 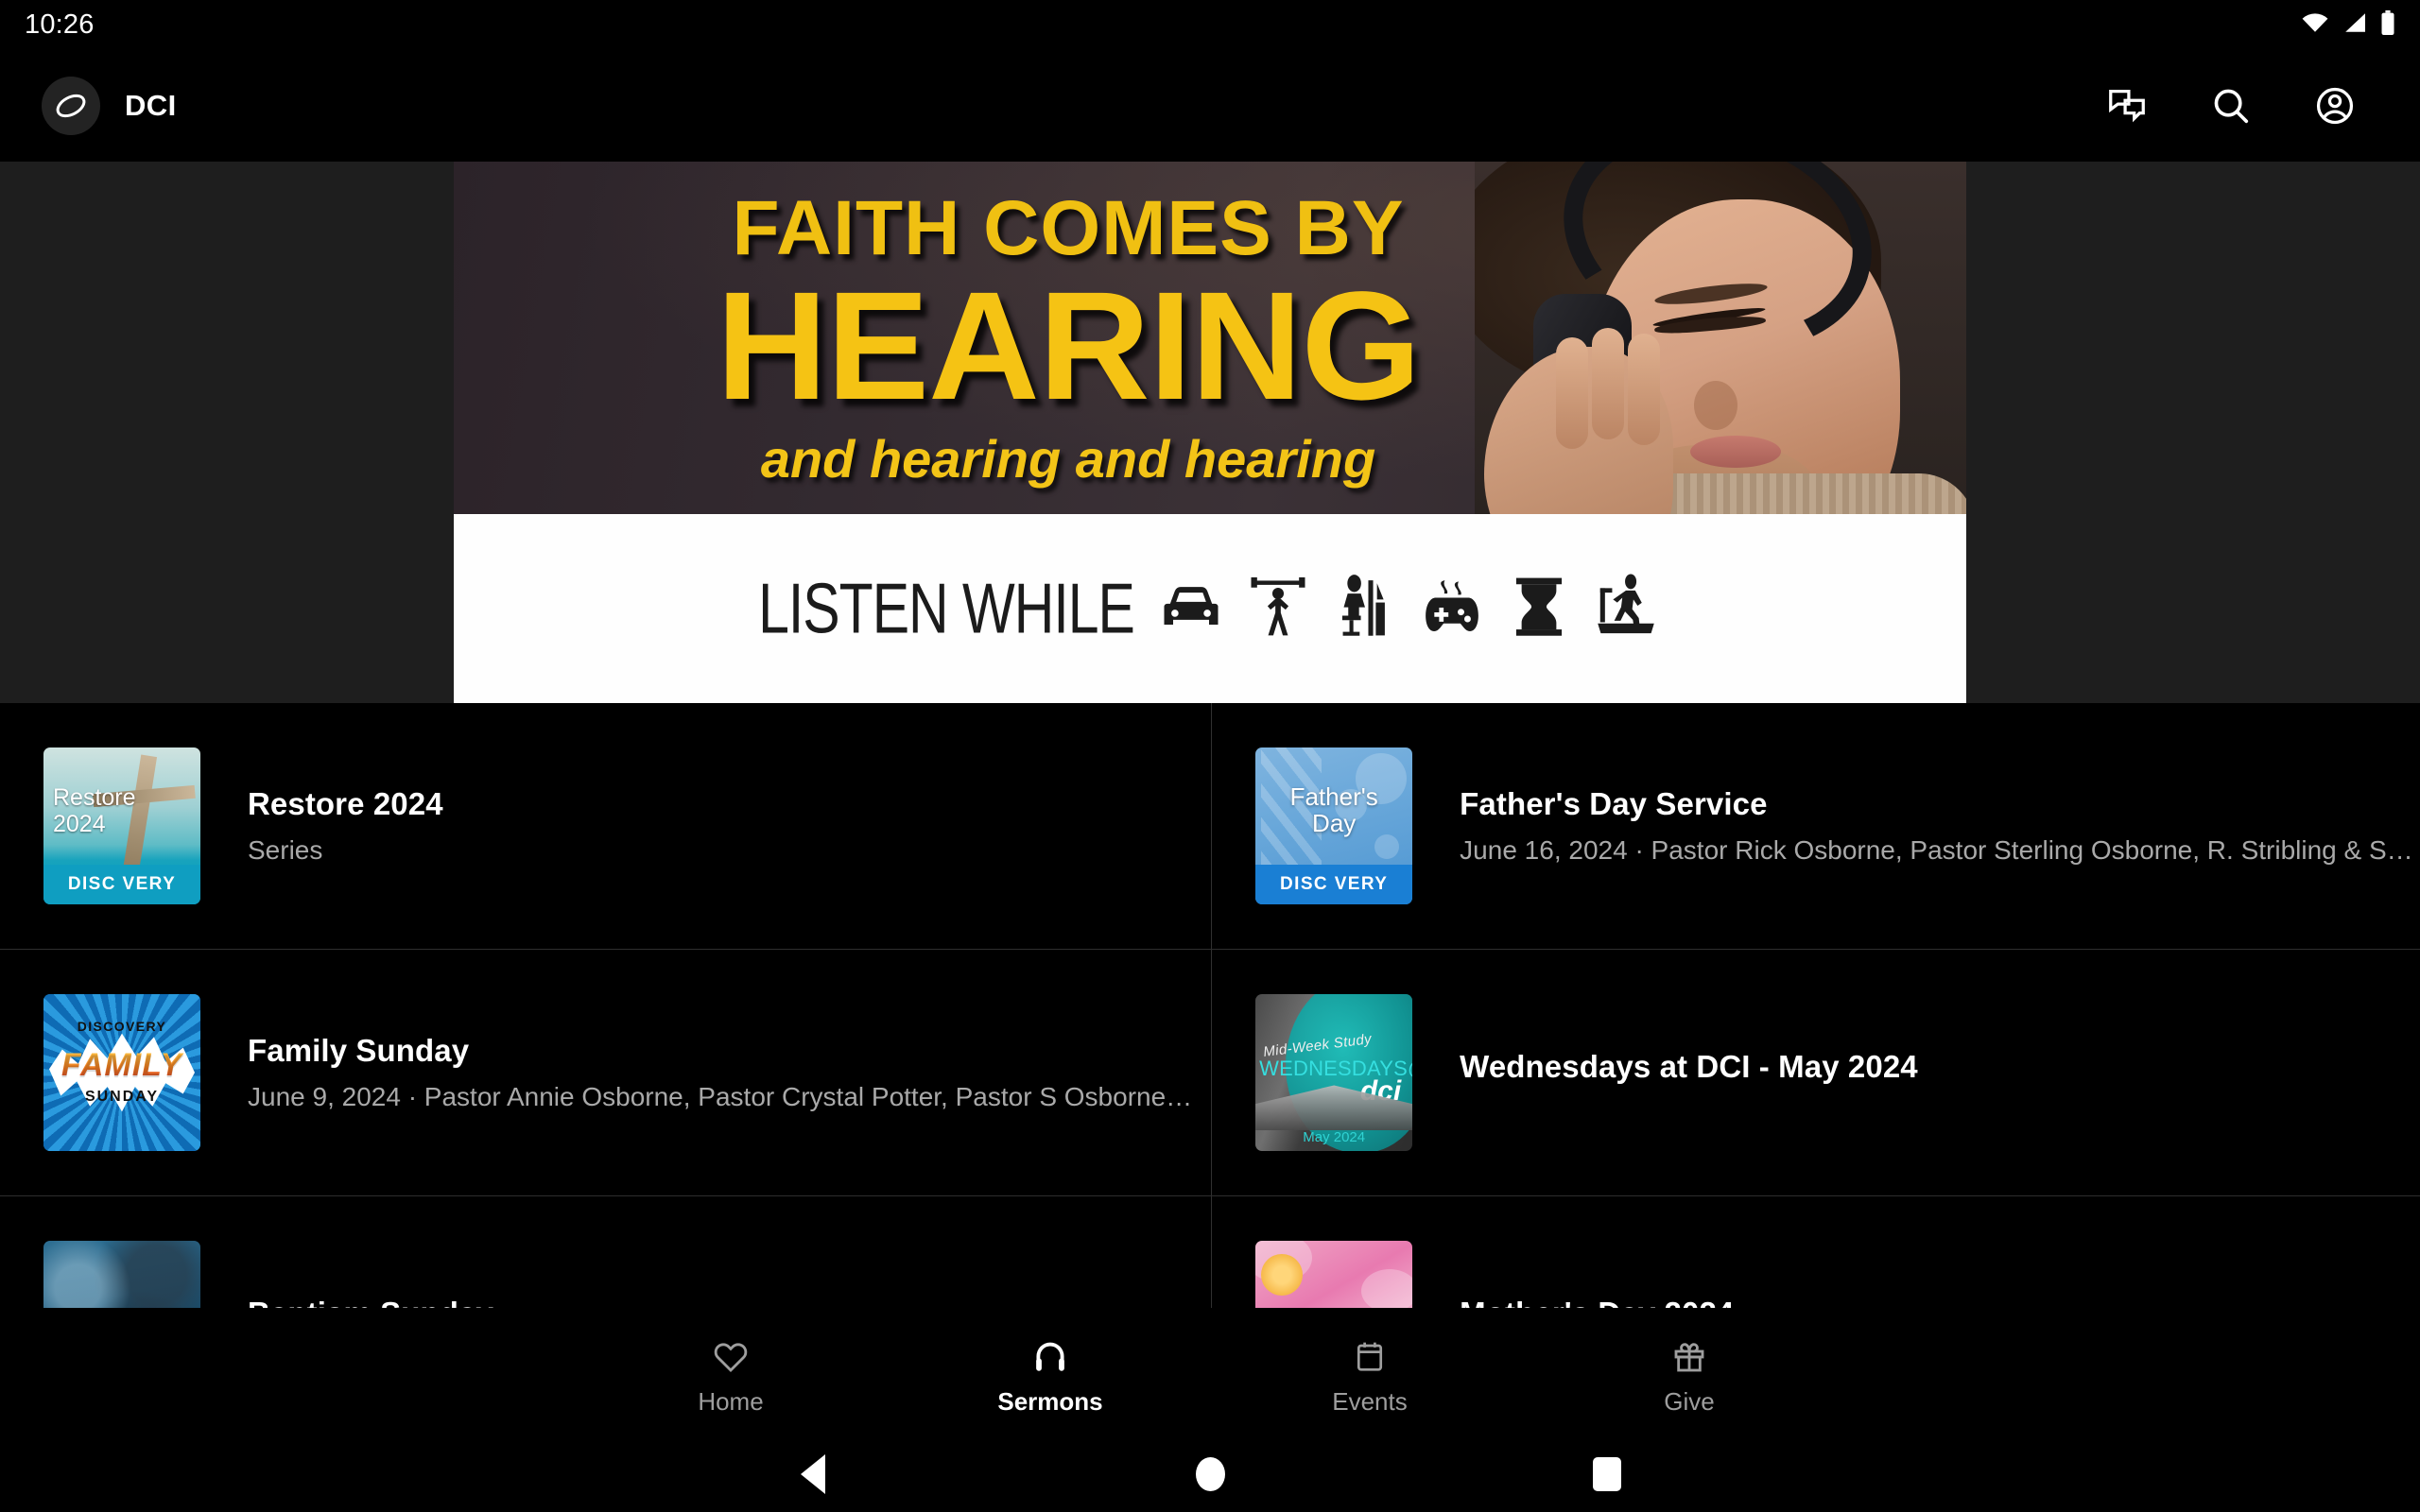 I want to click on list-item-title: Family Sunday, so click(x=359, y=1051).